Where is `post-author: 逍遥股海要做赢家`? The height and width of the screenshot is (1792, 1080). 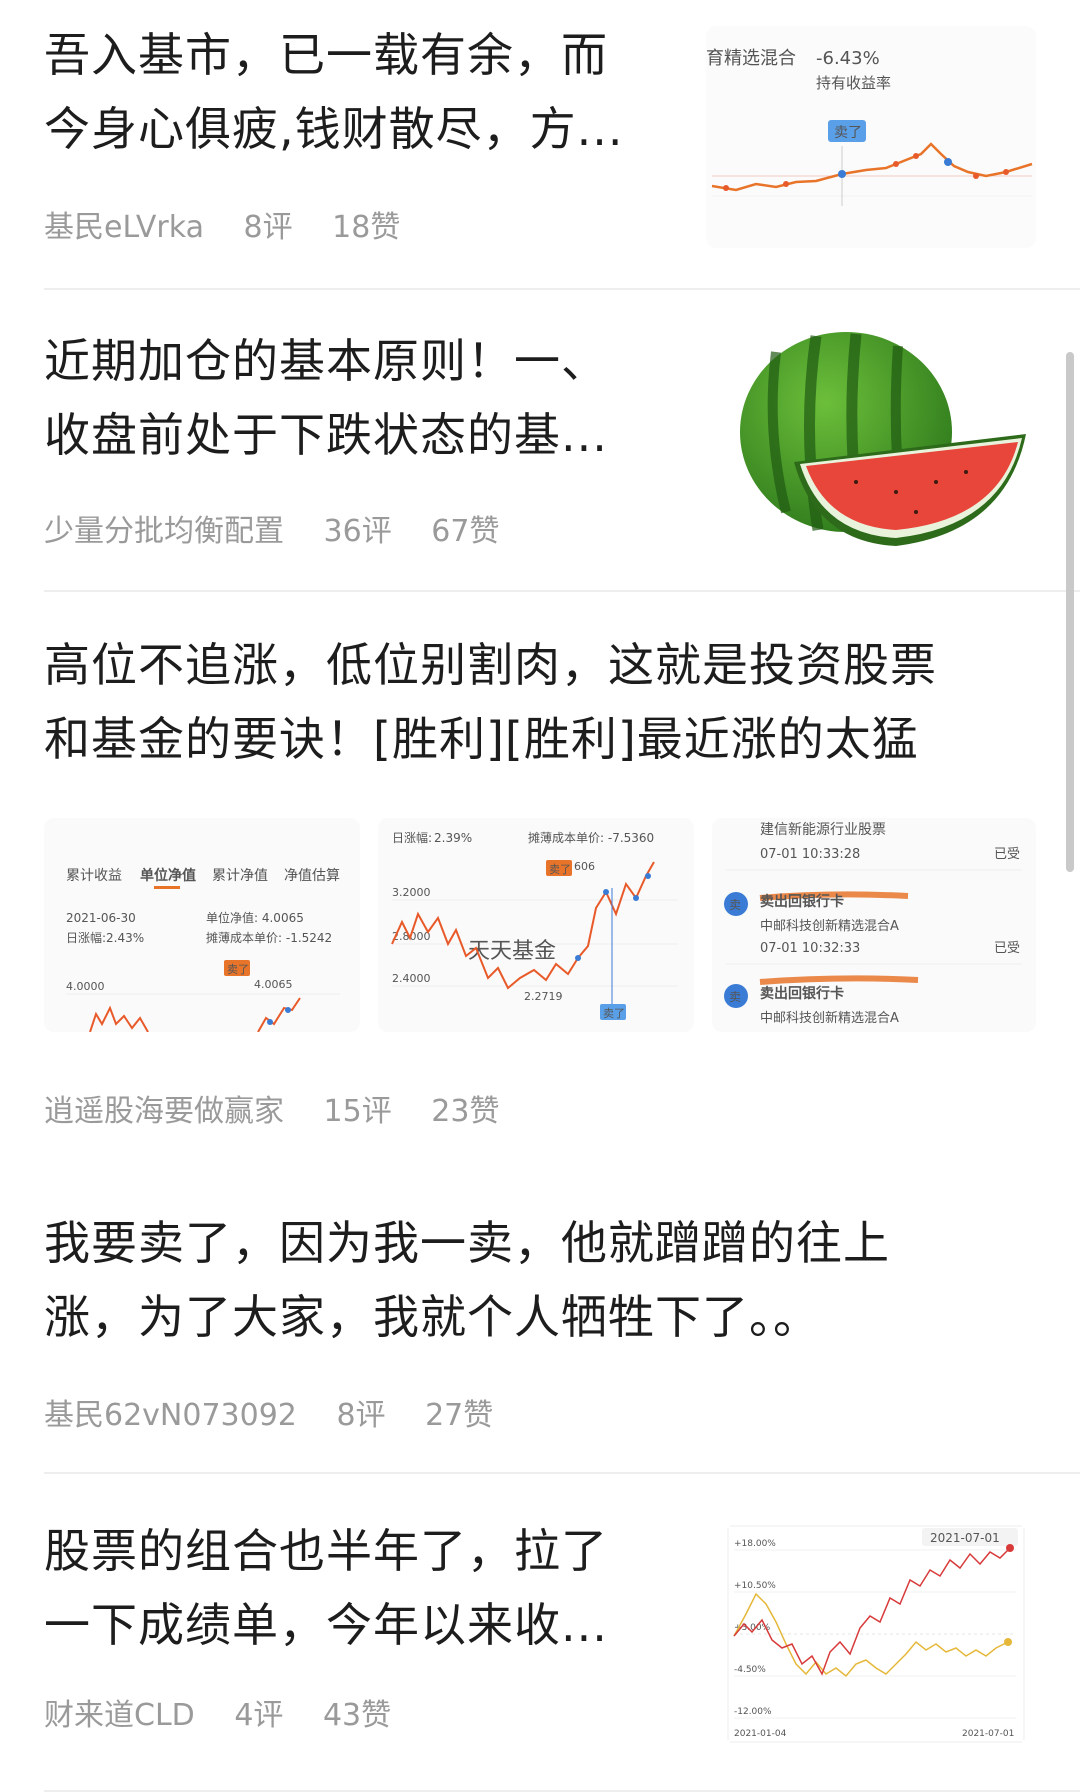 post-author: 逍遥股海要做赢家 is located at coordinates (164, 1111).